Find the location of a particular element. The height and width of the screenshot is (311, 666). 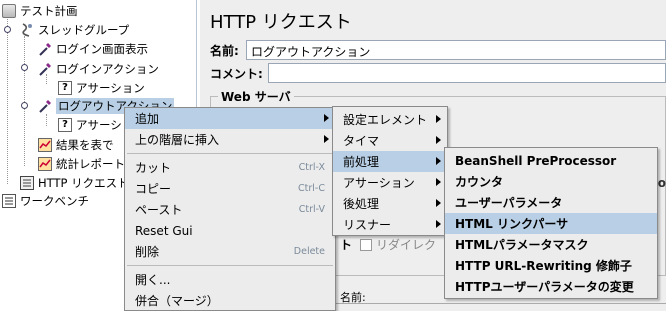

comment-field is located at coordinates (467, 73).